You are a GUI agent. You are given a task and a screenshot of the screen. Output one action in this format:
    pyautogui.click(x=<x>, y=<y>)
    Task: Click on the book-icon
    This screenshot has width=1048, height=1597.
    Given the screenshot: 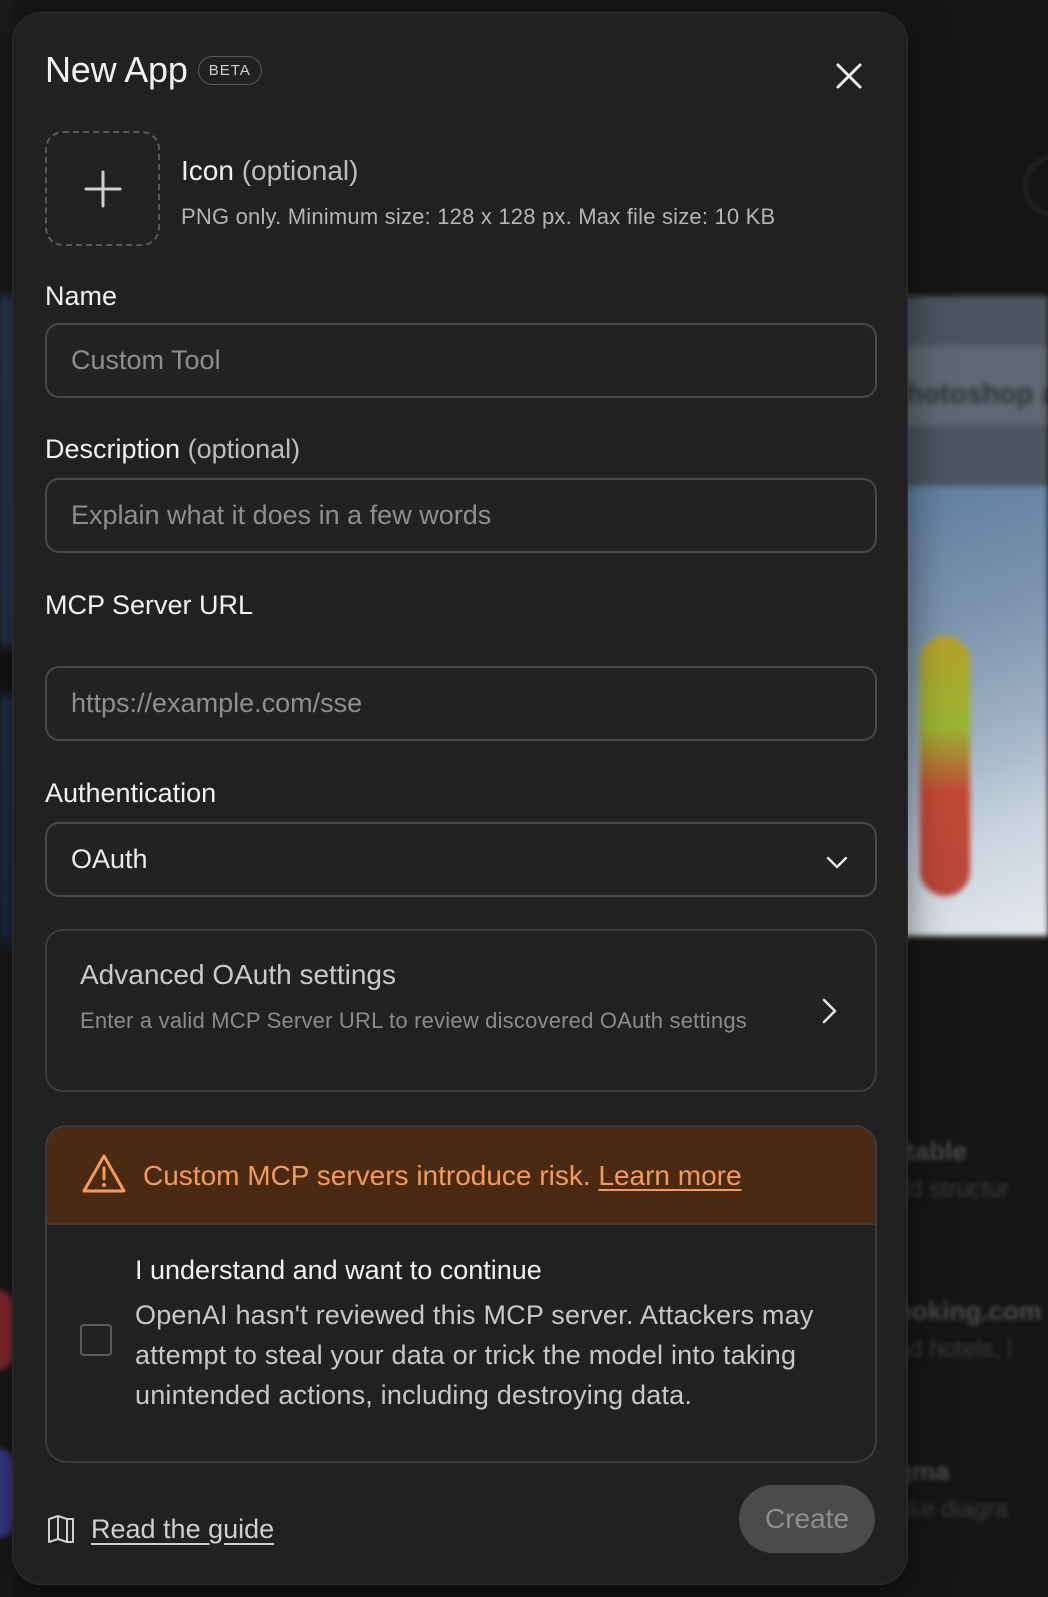 What is the action you would take?
    pyautogui.click(x=61, y=1529)
    